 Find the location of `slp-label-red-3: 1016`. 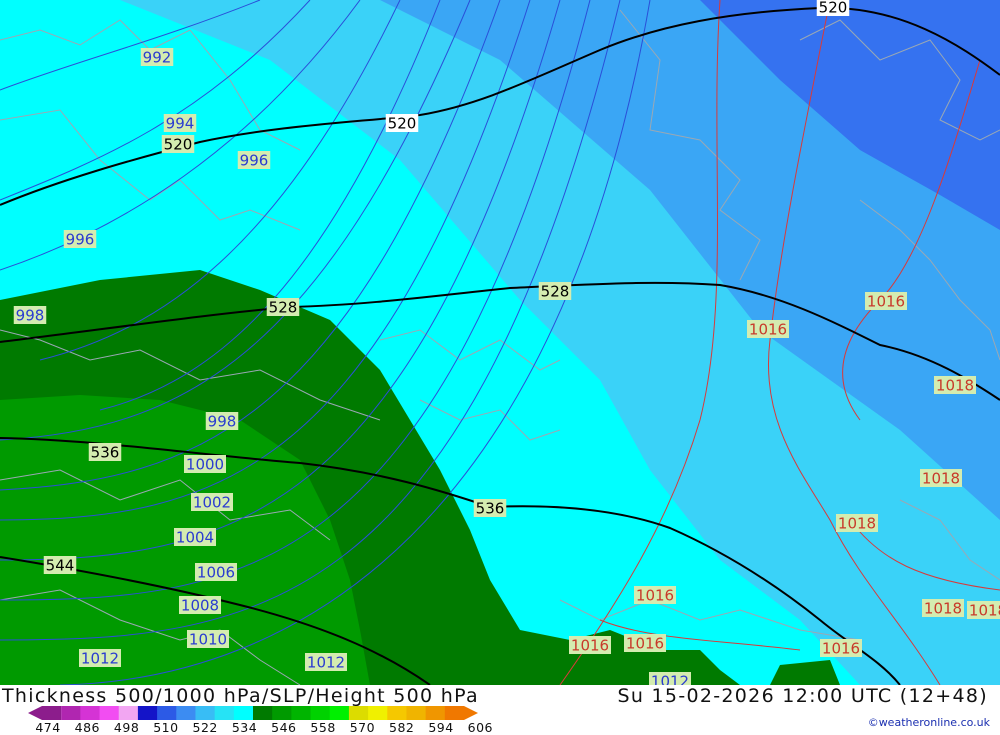

slp-label-red-3: 1016 is located at coordinates (645, 643).